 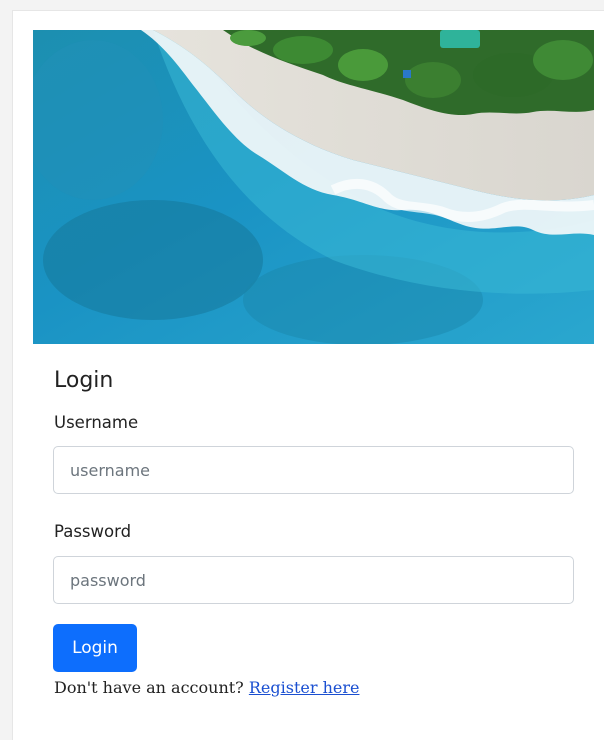 What do you see at coordinates (313, 470) in the screenshot?
I see `username-input` at bounding box center [313, 470].